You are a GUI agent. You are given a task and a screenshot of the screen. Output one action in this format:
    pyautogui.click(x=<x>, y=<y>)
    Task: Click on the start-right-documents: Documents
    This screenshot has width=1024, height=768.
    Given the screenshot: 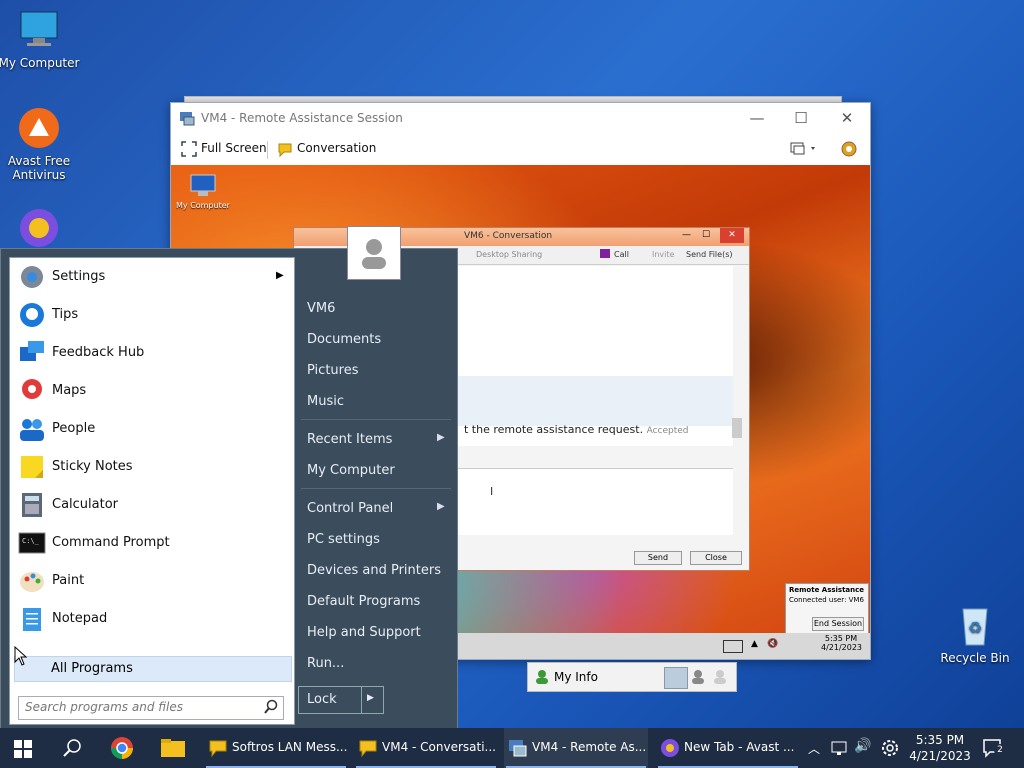 What is the action you would take?
    pyautogui.click(x=344, y=339)
    